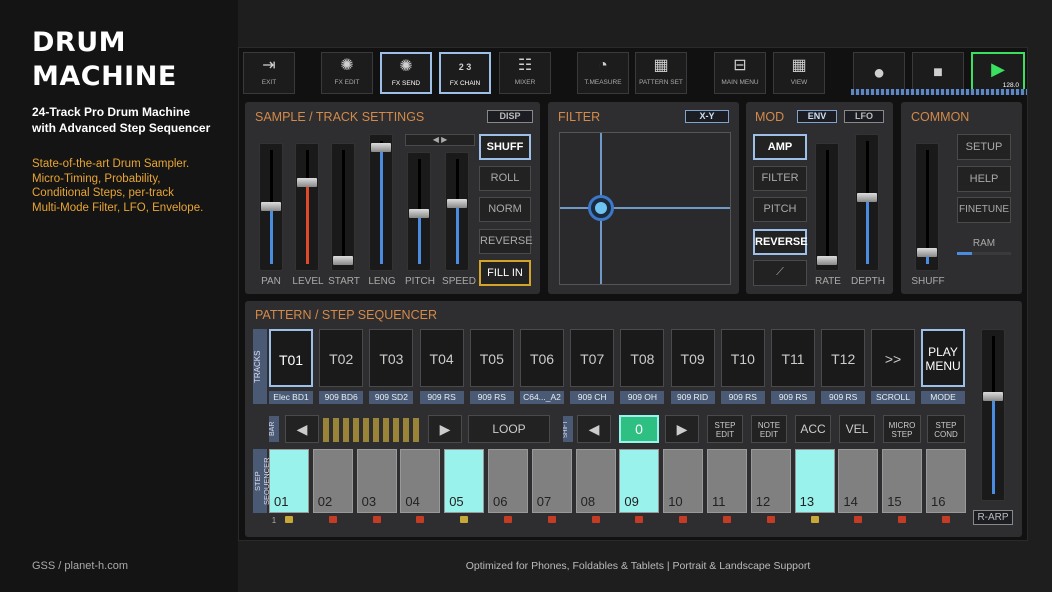  Describe the element at coordinates (391, 358) in the screenshot. I see `track-button-t03: T03` at that location.